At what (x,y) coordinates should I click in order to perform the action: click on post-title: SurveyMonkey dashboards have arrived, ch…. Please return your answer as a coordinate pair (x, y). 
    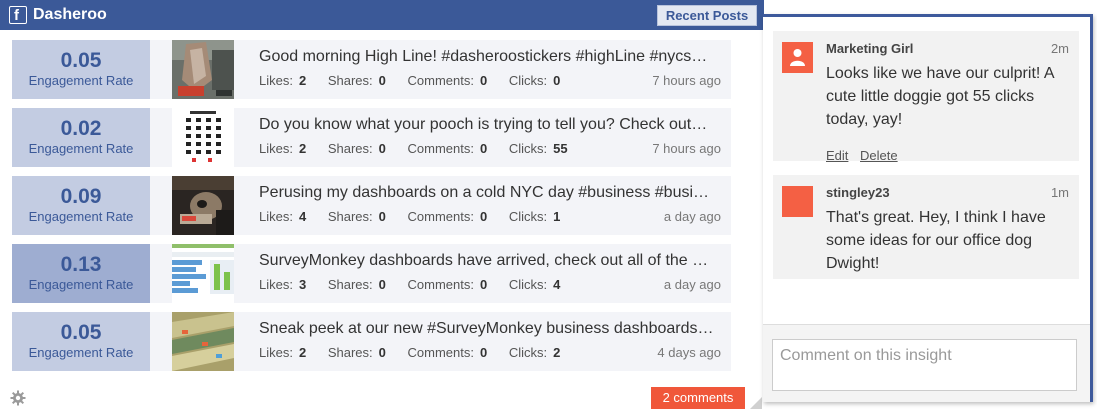
    Looking at the image, I should click on (491, 261).